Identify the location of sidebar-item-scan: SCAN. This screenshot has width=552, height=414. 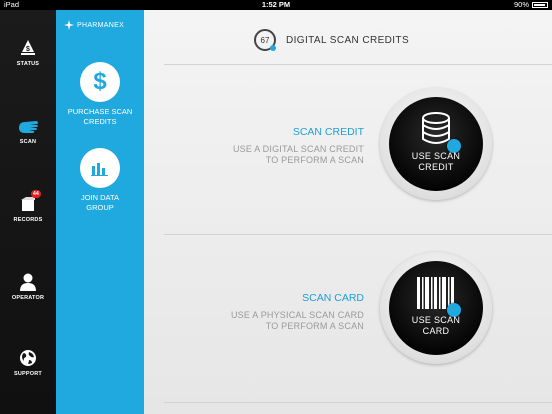
(28, 130).